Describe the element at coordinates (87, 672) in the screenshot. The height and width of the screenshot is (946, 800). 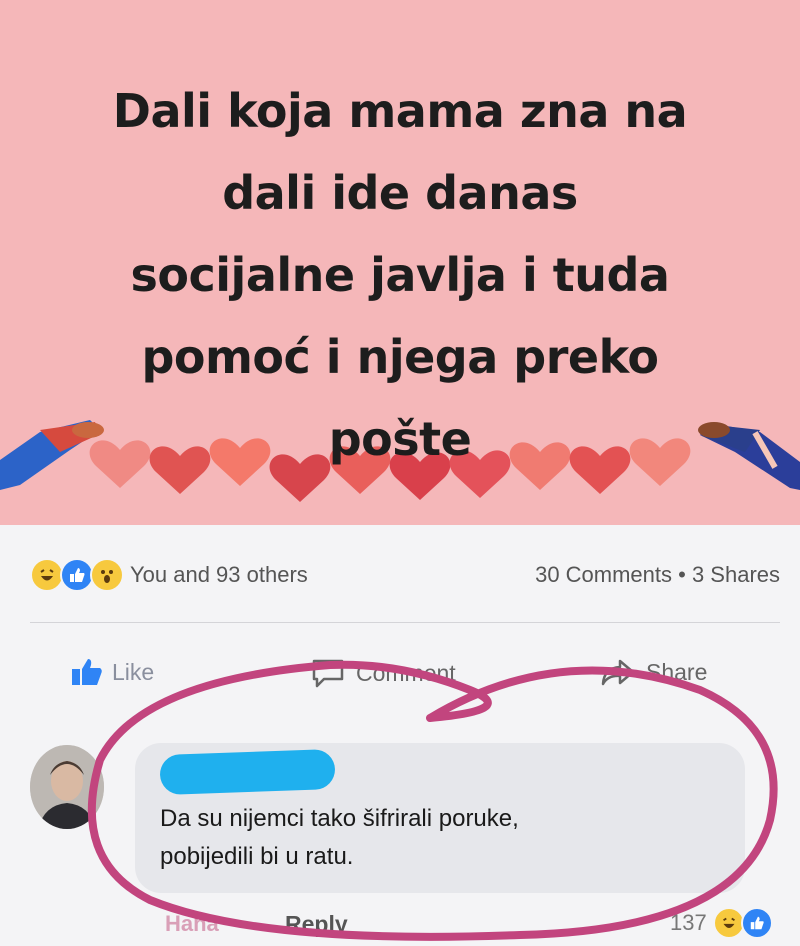
I see `thumbs-up-icon` at that location.